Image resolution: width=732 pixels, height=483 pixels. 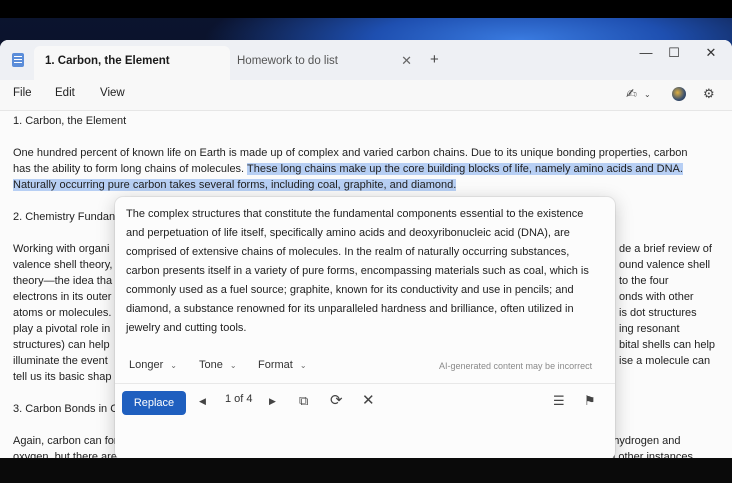 What do you see at coordinates (18, 60) in the screenshot?
I see `notepad-icon` at bounding box center [18, 60].